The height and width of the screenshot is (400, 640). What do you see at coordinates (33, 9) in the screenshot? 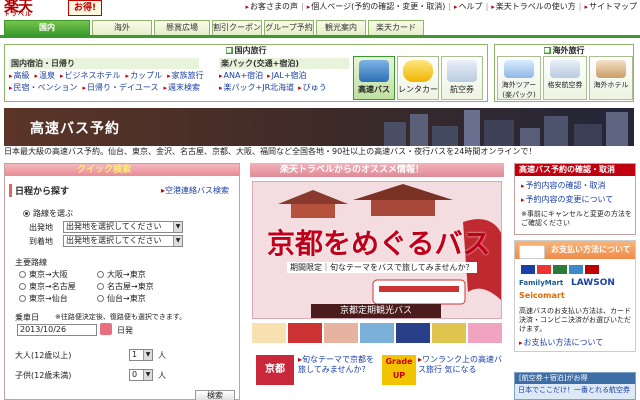
I see `rakuten-travel-logo: 楽天 トラベル` at bounding box center [33, 9].